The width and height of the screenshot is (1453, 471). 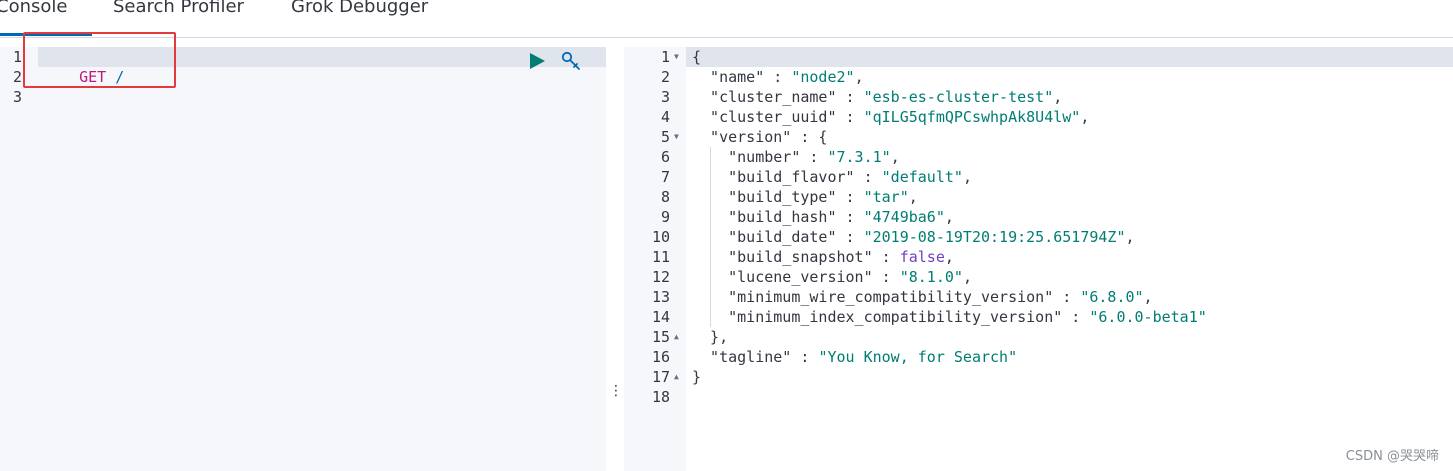 I want to click on json-token: "cluster_uuid", so click(x=764, y=117).